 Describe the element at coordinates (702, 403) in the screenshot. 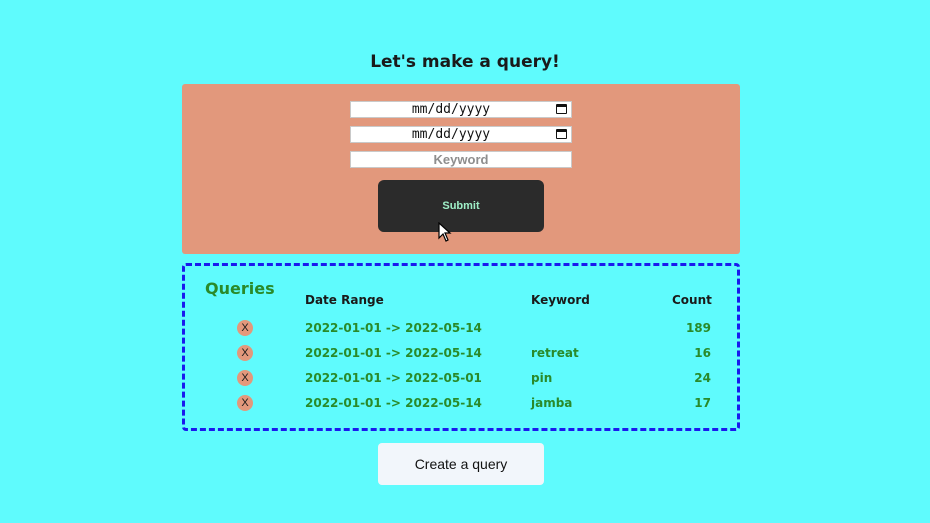

I see `count-cell: 17` at that location.